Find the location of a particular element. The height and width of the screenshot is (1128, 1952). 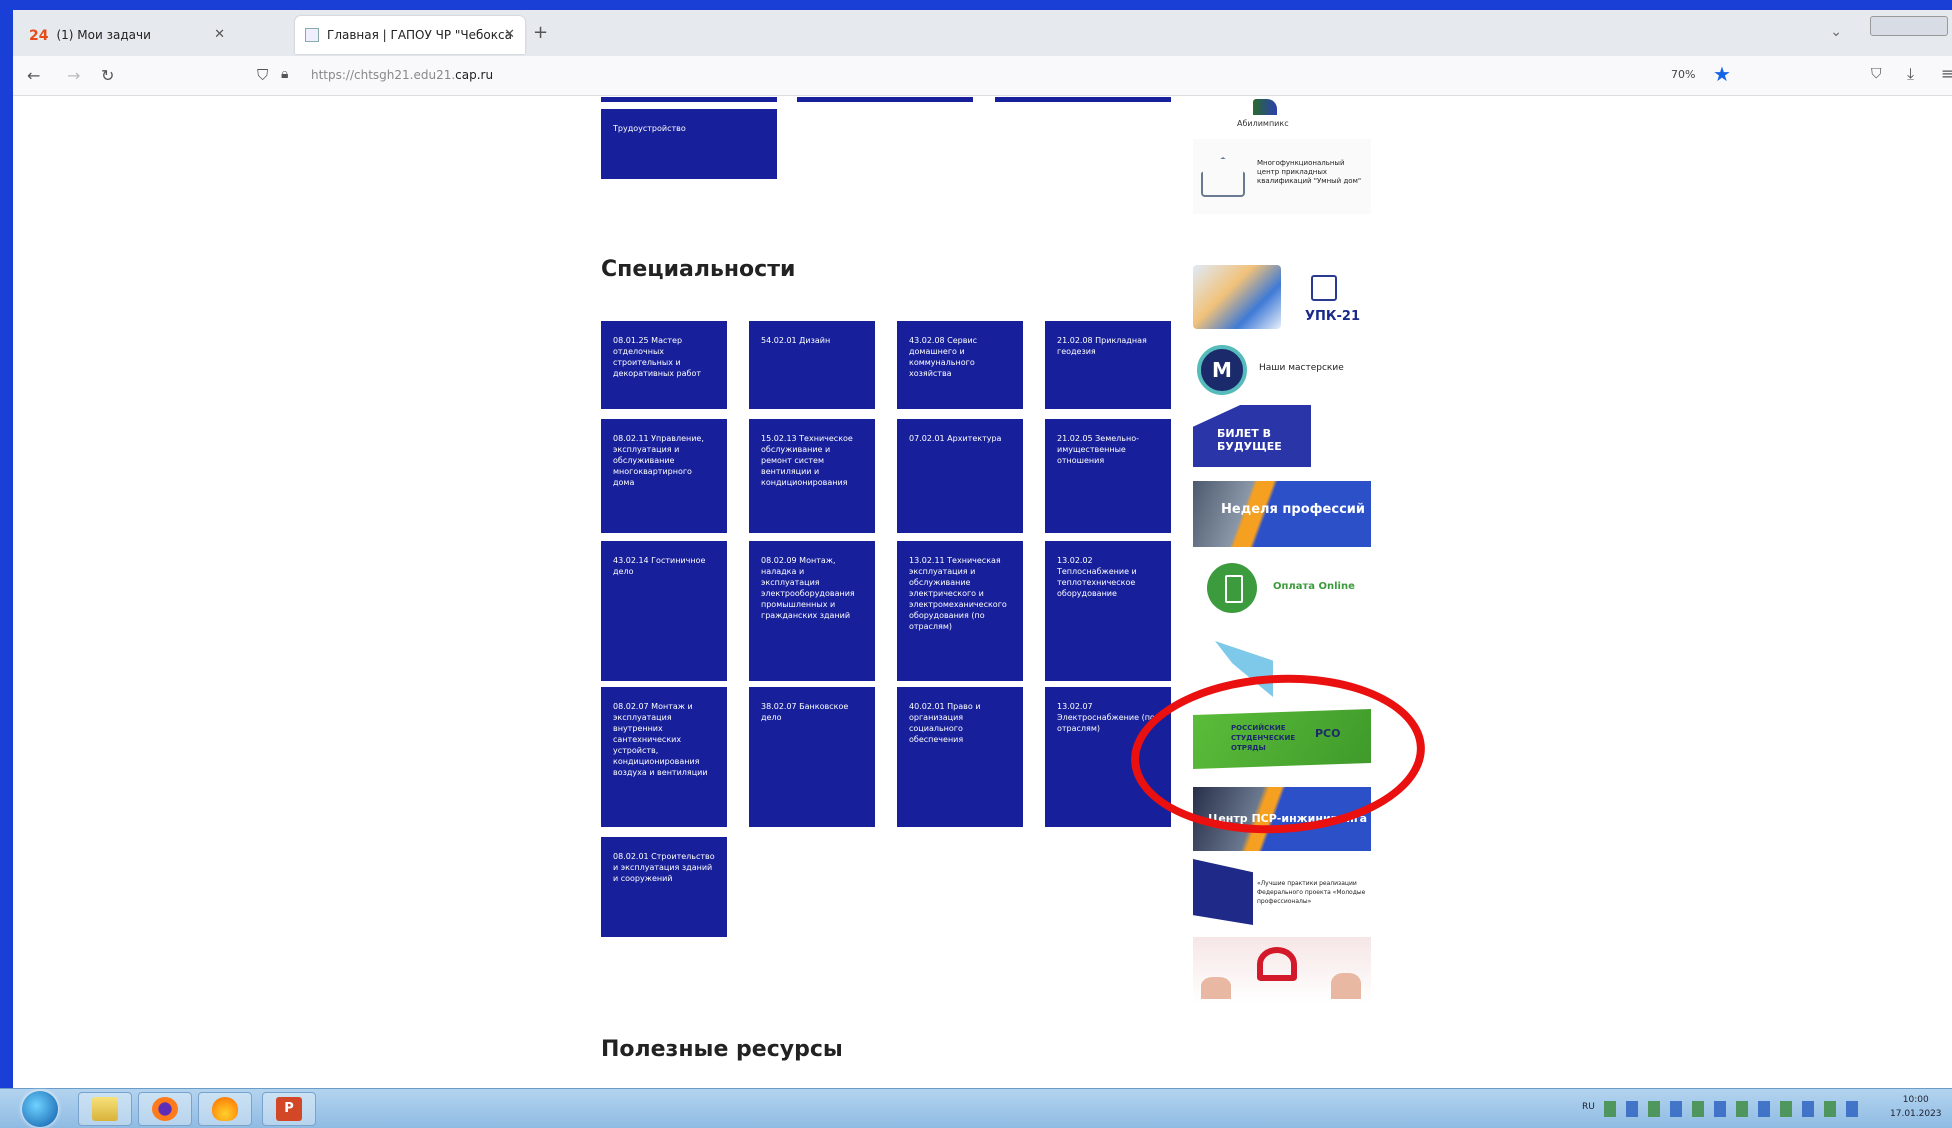

tab-main-label: Главная | ГАПОУ ЧР "Чебокса is located at coordinates (419, 35).